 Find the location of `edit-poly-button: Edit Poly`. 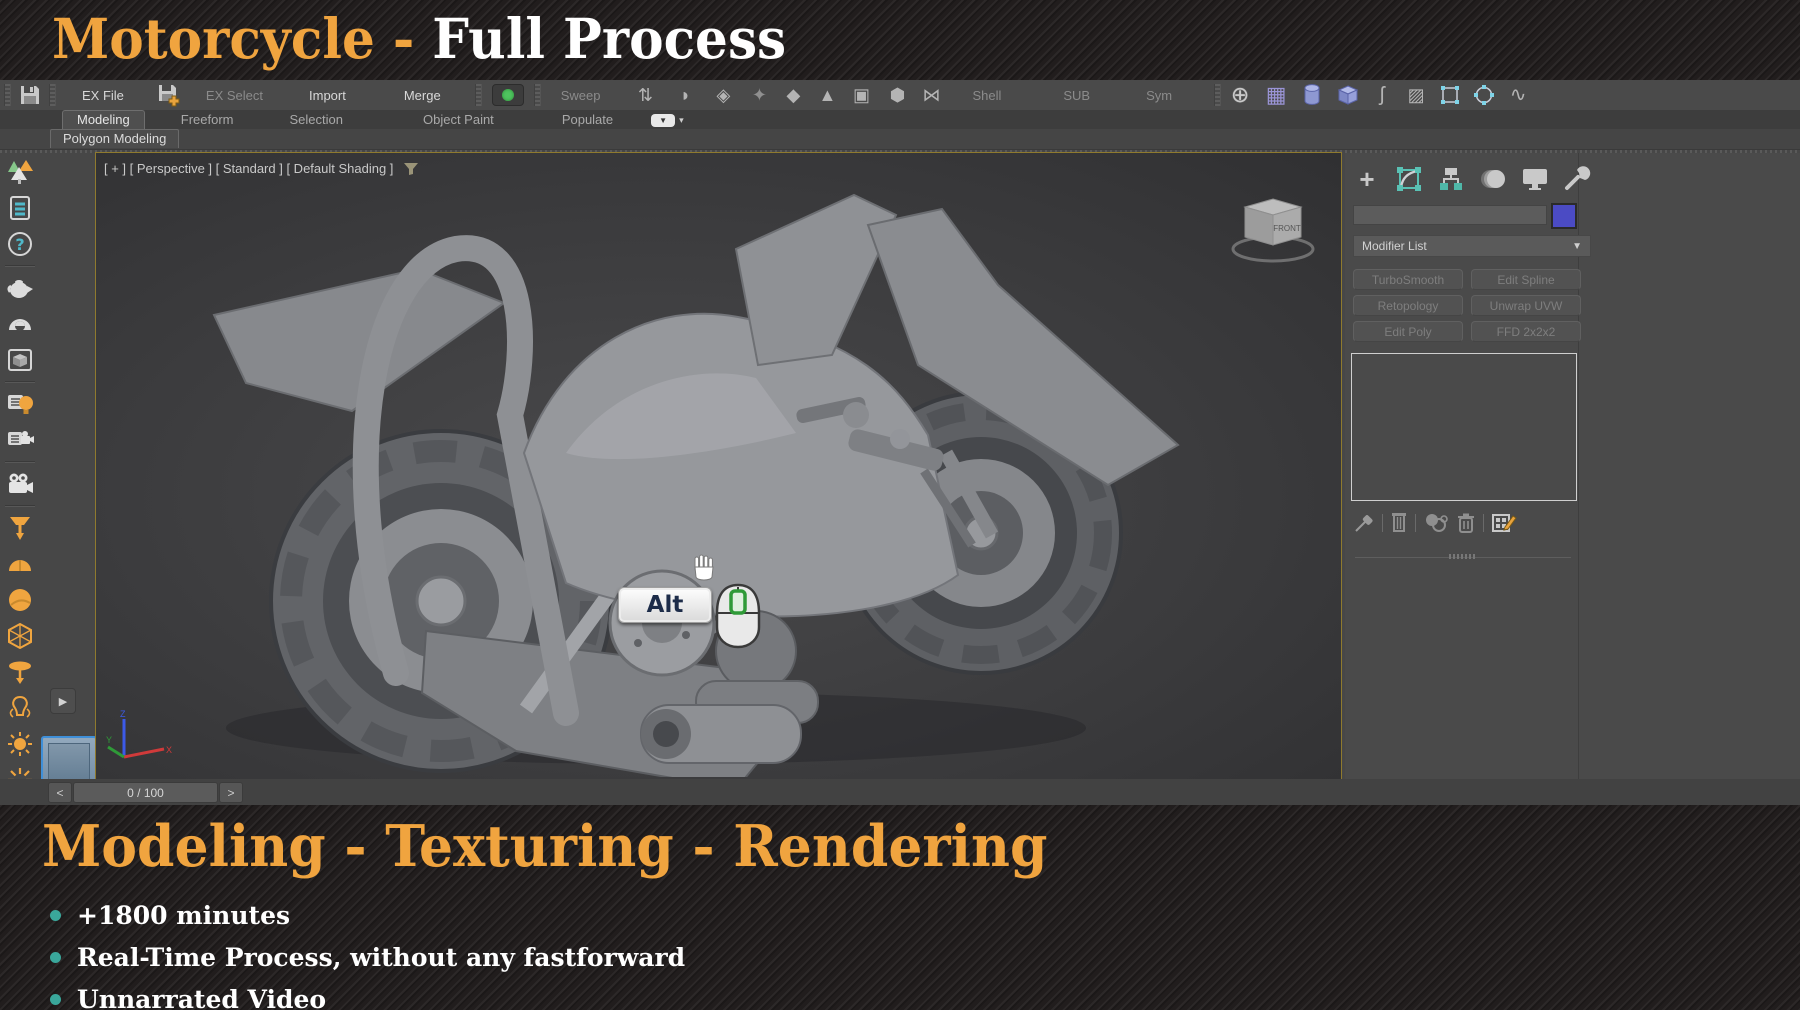

edit-poly-button: Edit Poly is located at coordinates (1408, 331).